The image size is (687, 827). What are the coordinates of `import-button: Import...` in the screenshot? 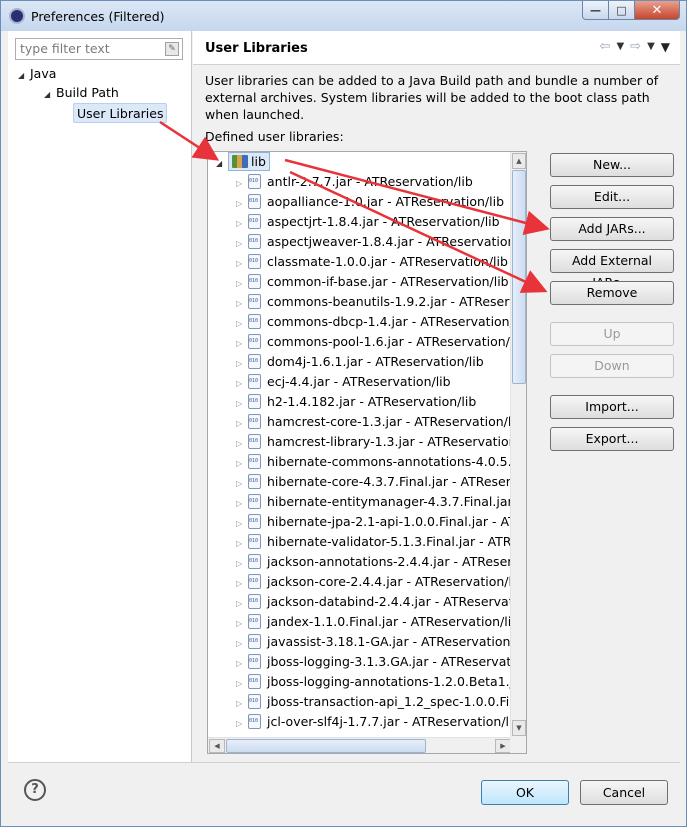 It's located at (612, 407).